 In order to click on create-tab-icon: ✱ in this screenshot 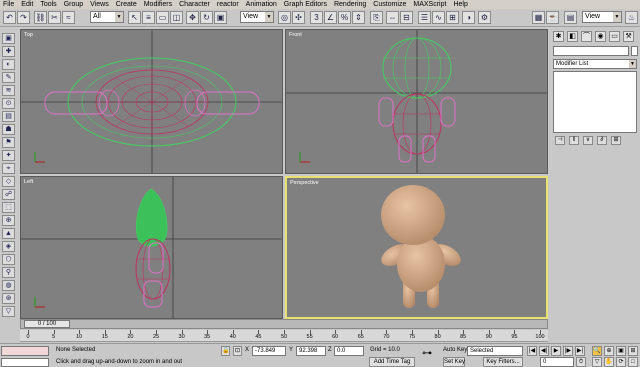, I will do `click(558, 36)`.